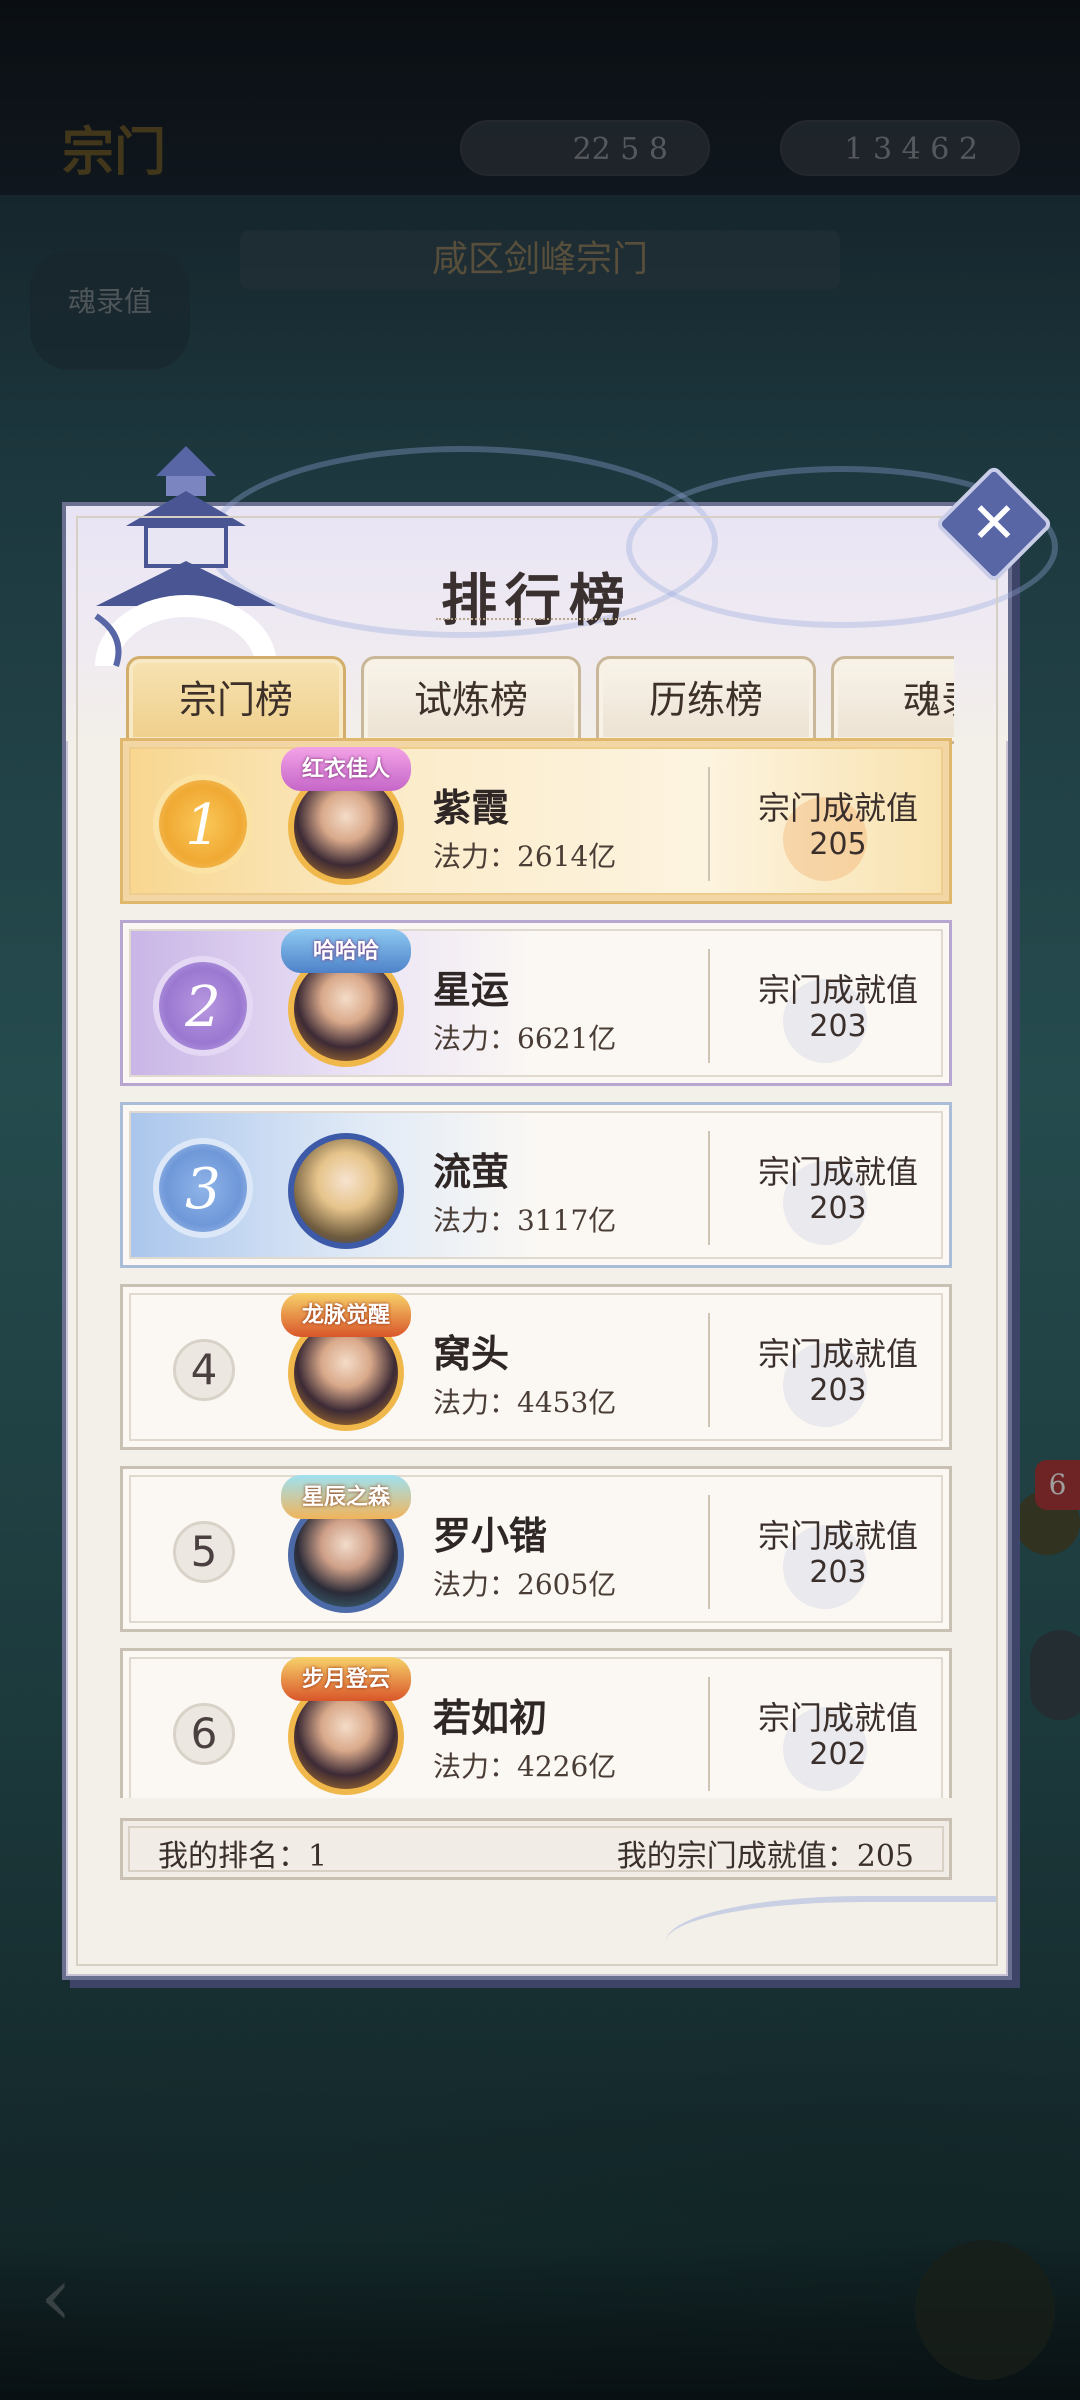 Image resolution: width=1080 pixels, height=2400 pixels. Describe the element at coordinates (203, 1006) in the screenshot. I see `silver-medal-icon: 2` at that location.